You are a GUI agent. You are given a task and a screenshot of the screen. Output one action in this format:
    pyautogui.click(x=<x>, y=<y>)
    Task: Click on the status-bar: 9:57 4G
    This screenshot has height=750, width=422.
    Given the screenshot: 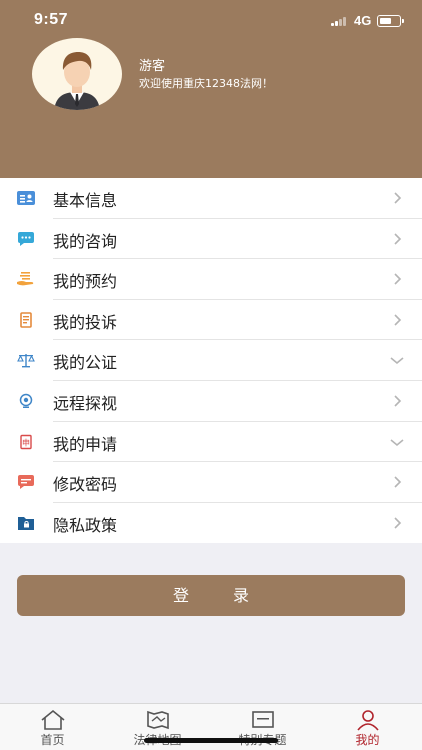 What is the action you would take?
    pyautogui.click(x=211, y=21)
    